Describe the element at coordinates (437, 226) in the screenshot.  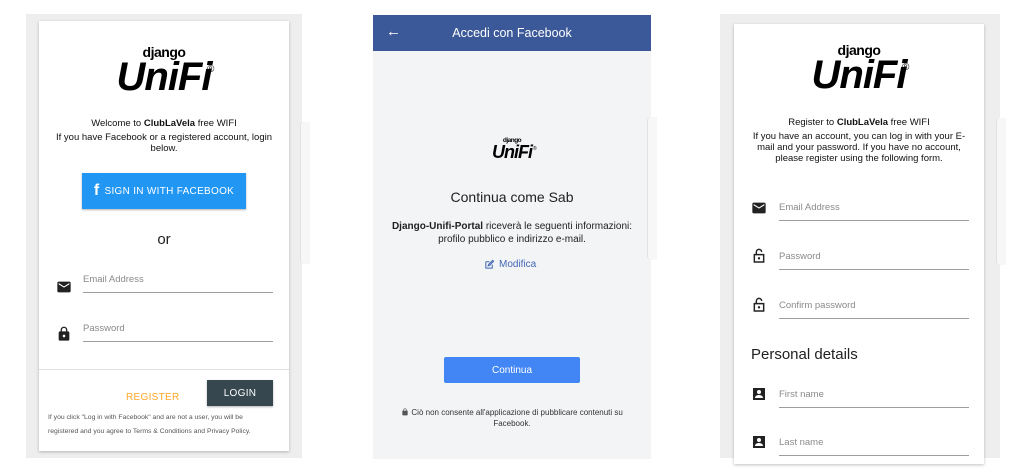
I see `app-name: Django-Unifi-Portal` at that location.